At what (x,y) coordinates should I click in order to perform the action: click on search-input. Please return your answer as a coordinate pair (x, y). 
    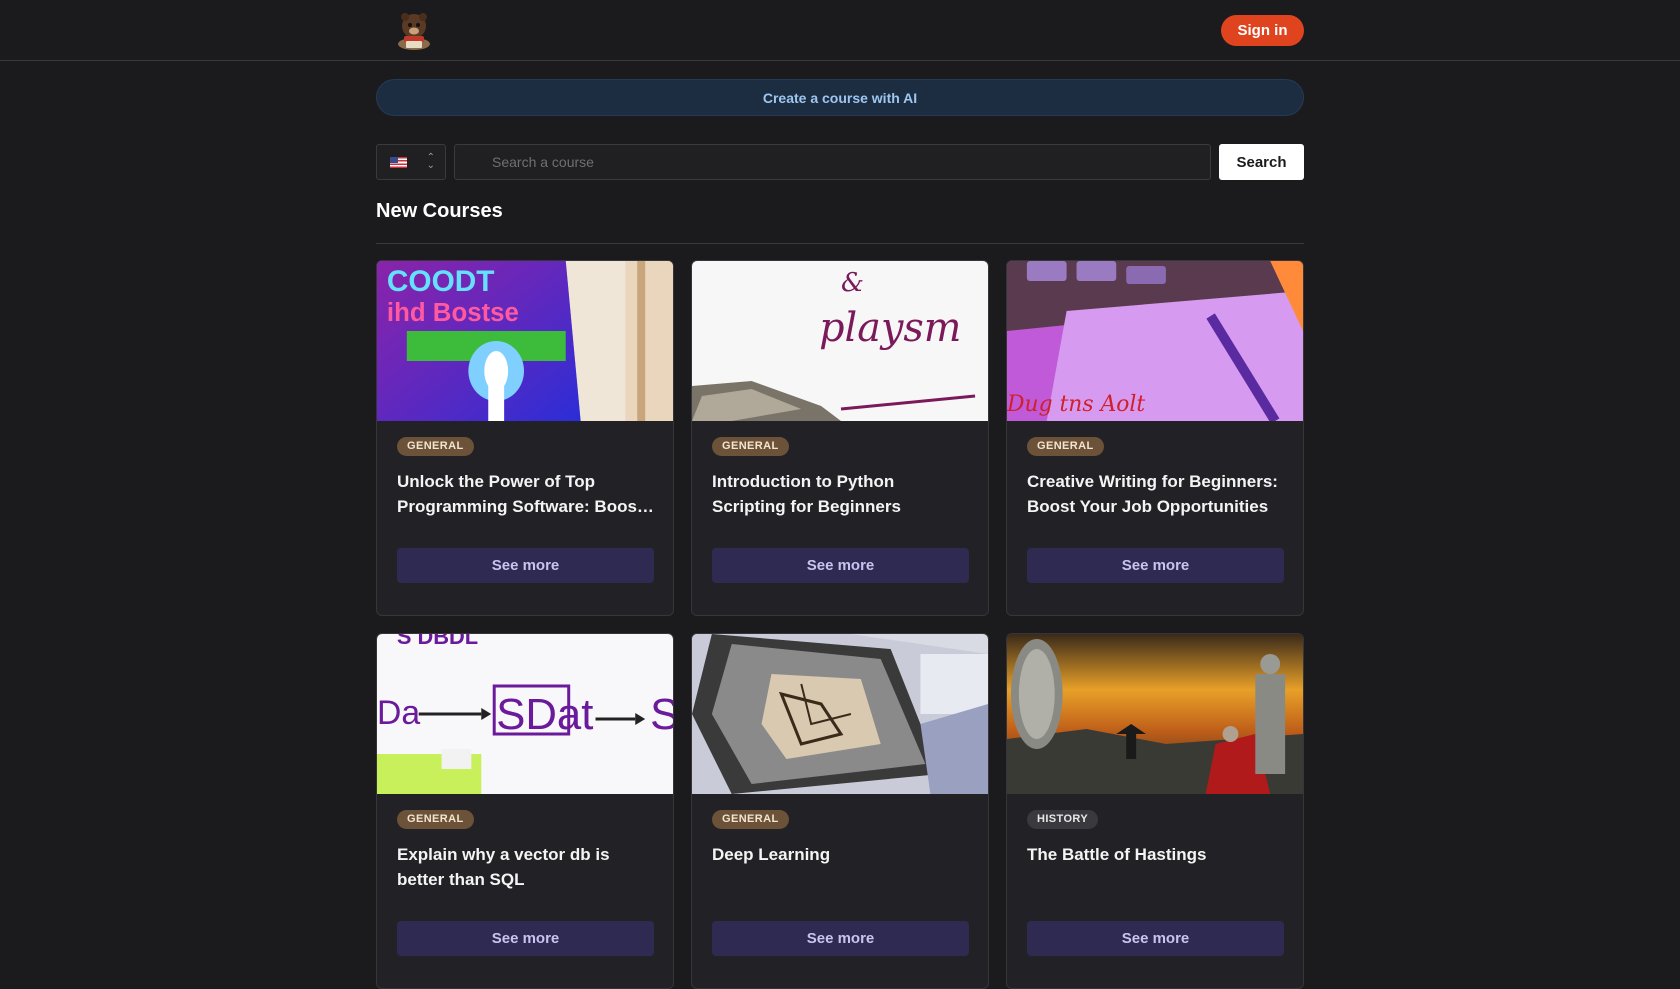
    Looking at the image, I should click on (832, 162).